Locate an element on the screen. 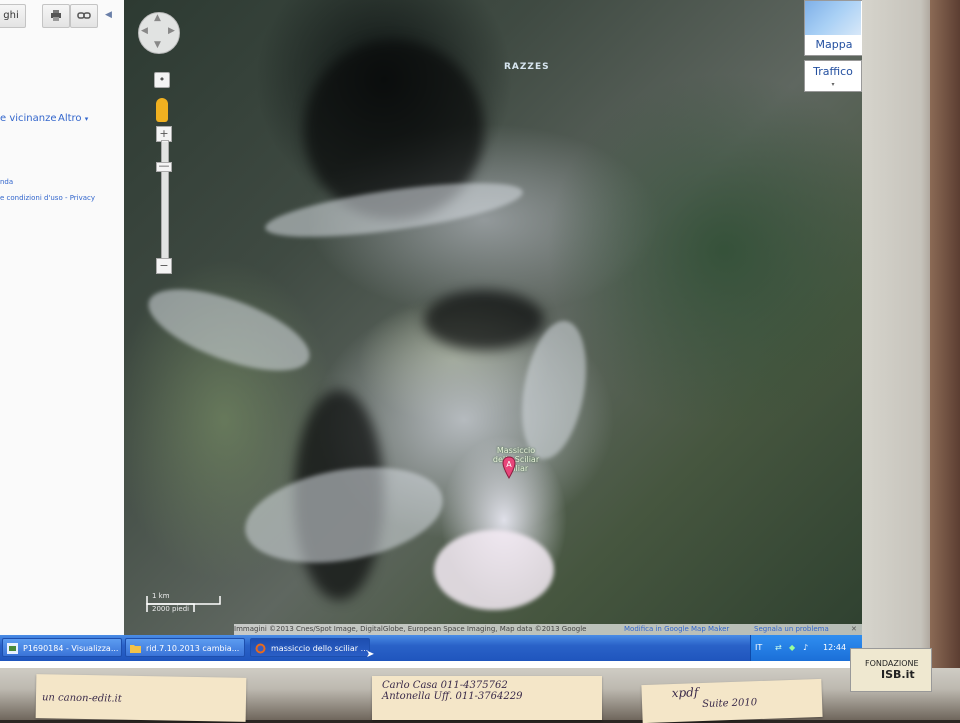 Image resolution: width=960 pixels, height=723 pixels. nearby-link: e vicinanze is located at coordinates (28, 118).